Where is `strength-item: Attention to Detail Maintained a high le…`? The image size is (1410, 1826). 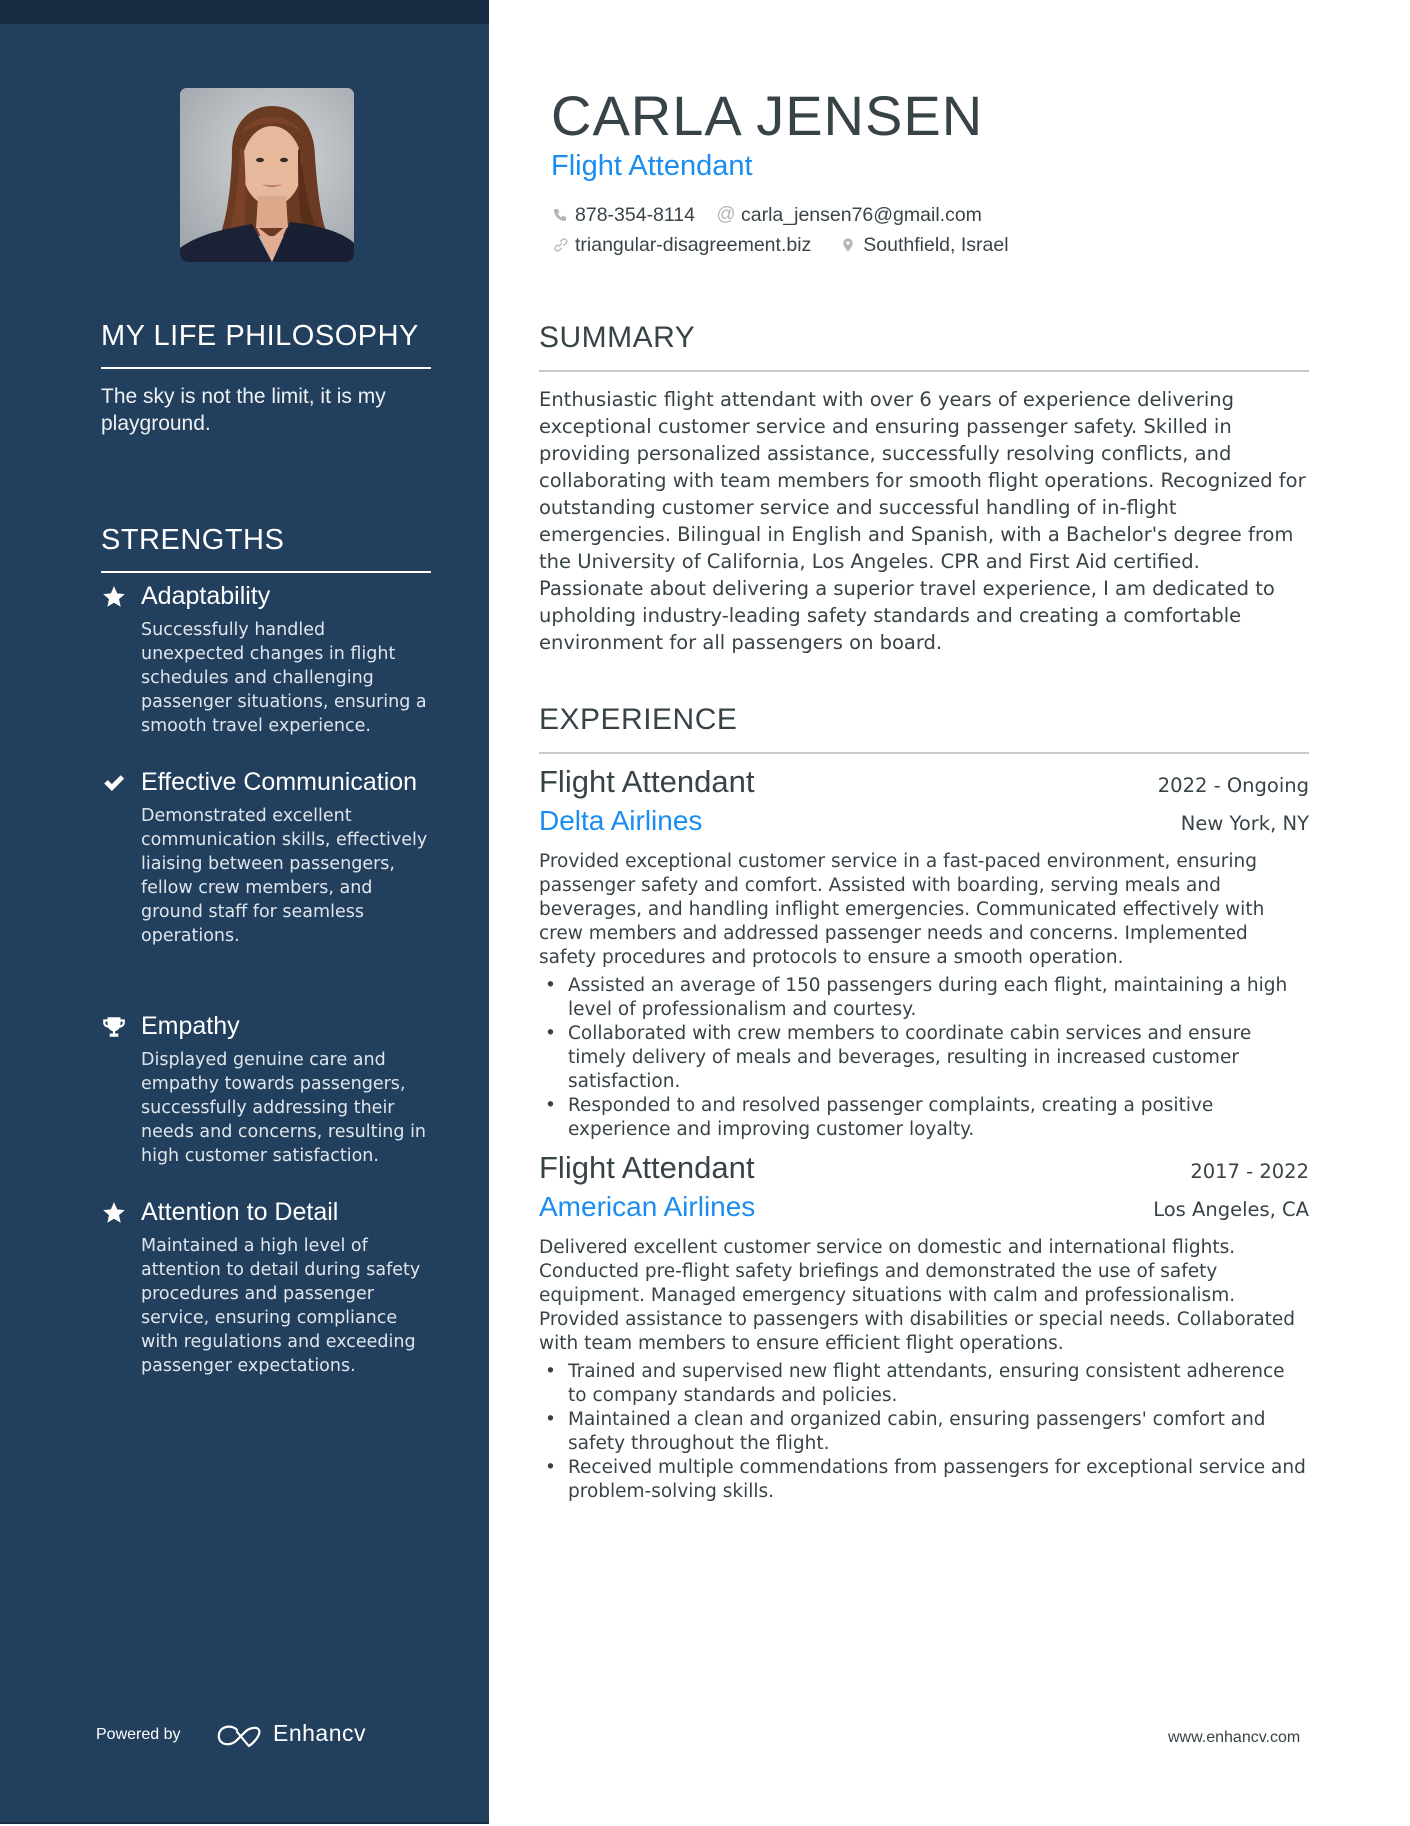
strength-item: Attention to Detail Maintained a high le… is located at coordinates (266, 1287).